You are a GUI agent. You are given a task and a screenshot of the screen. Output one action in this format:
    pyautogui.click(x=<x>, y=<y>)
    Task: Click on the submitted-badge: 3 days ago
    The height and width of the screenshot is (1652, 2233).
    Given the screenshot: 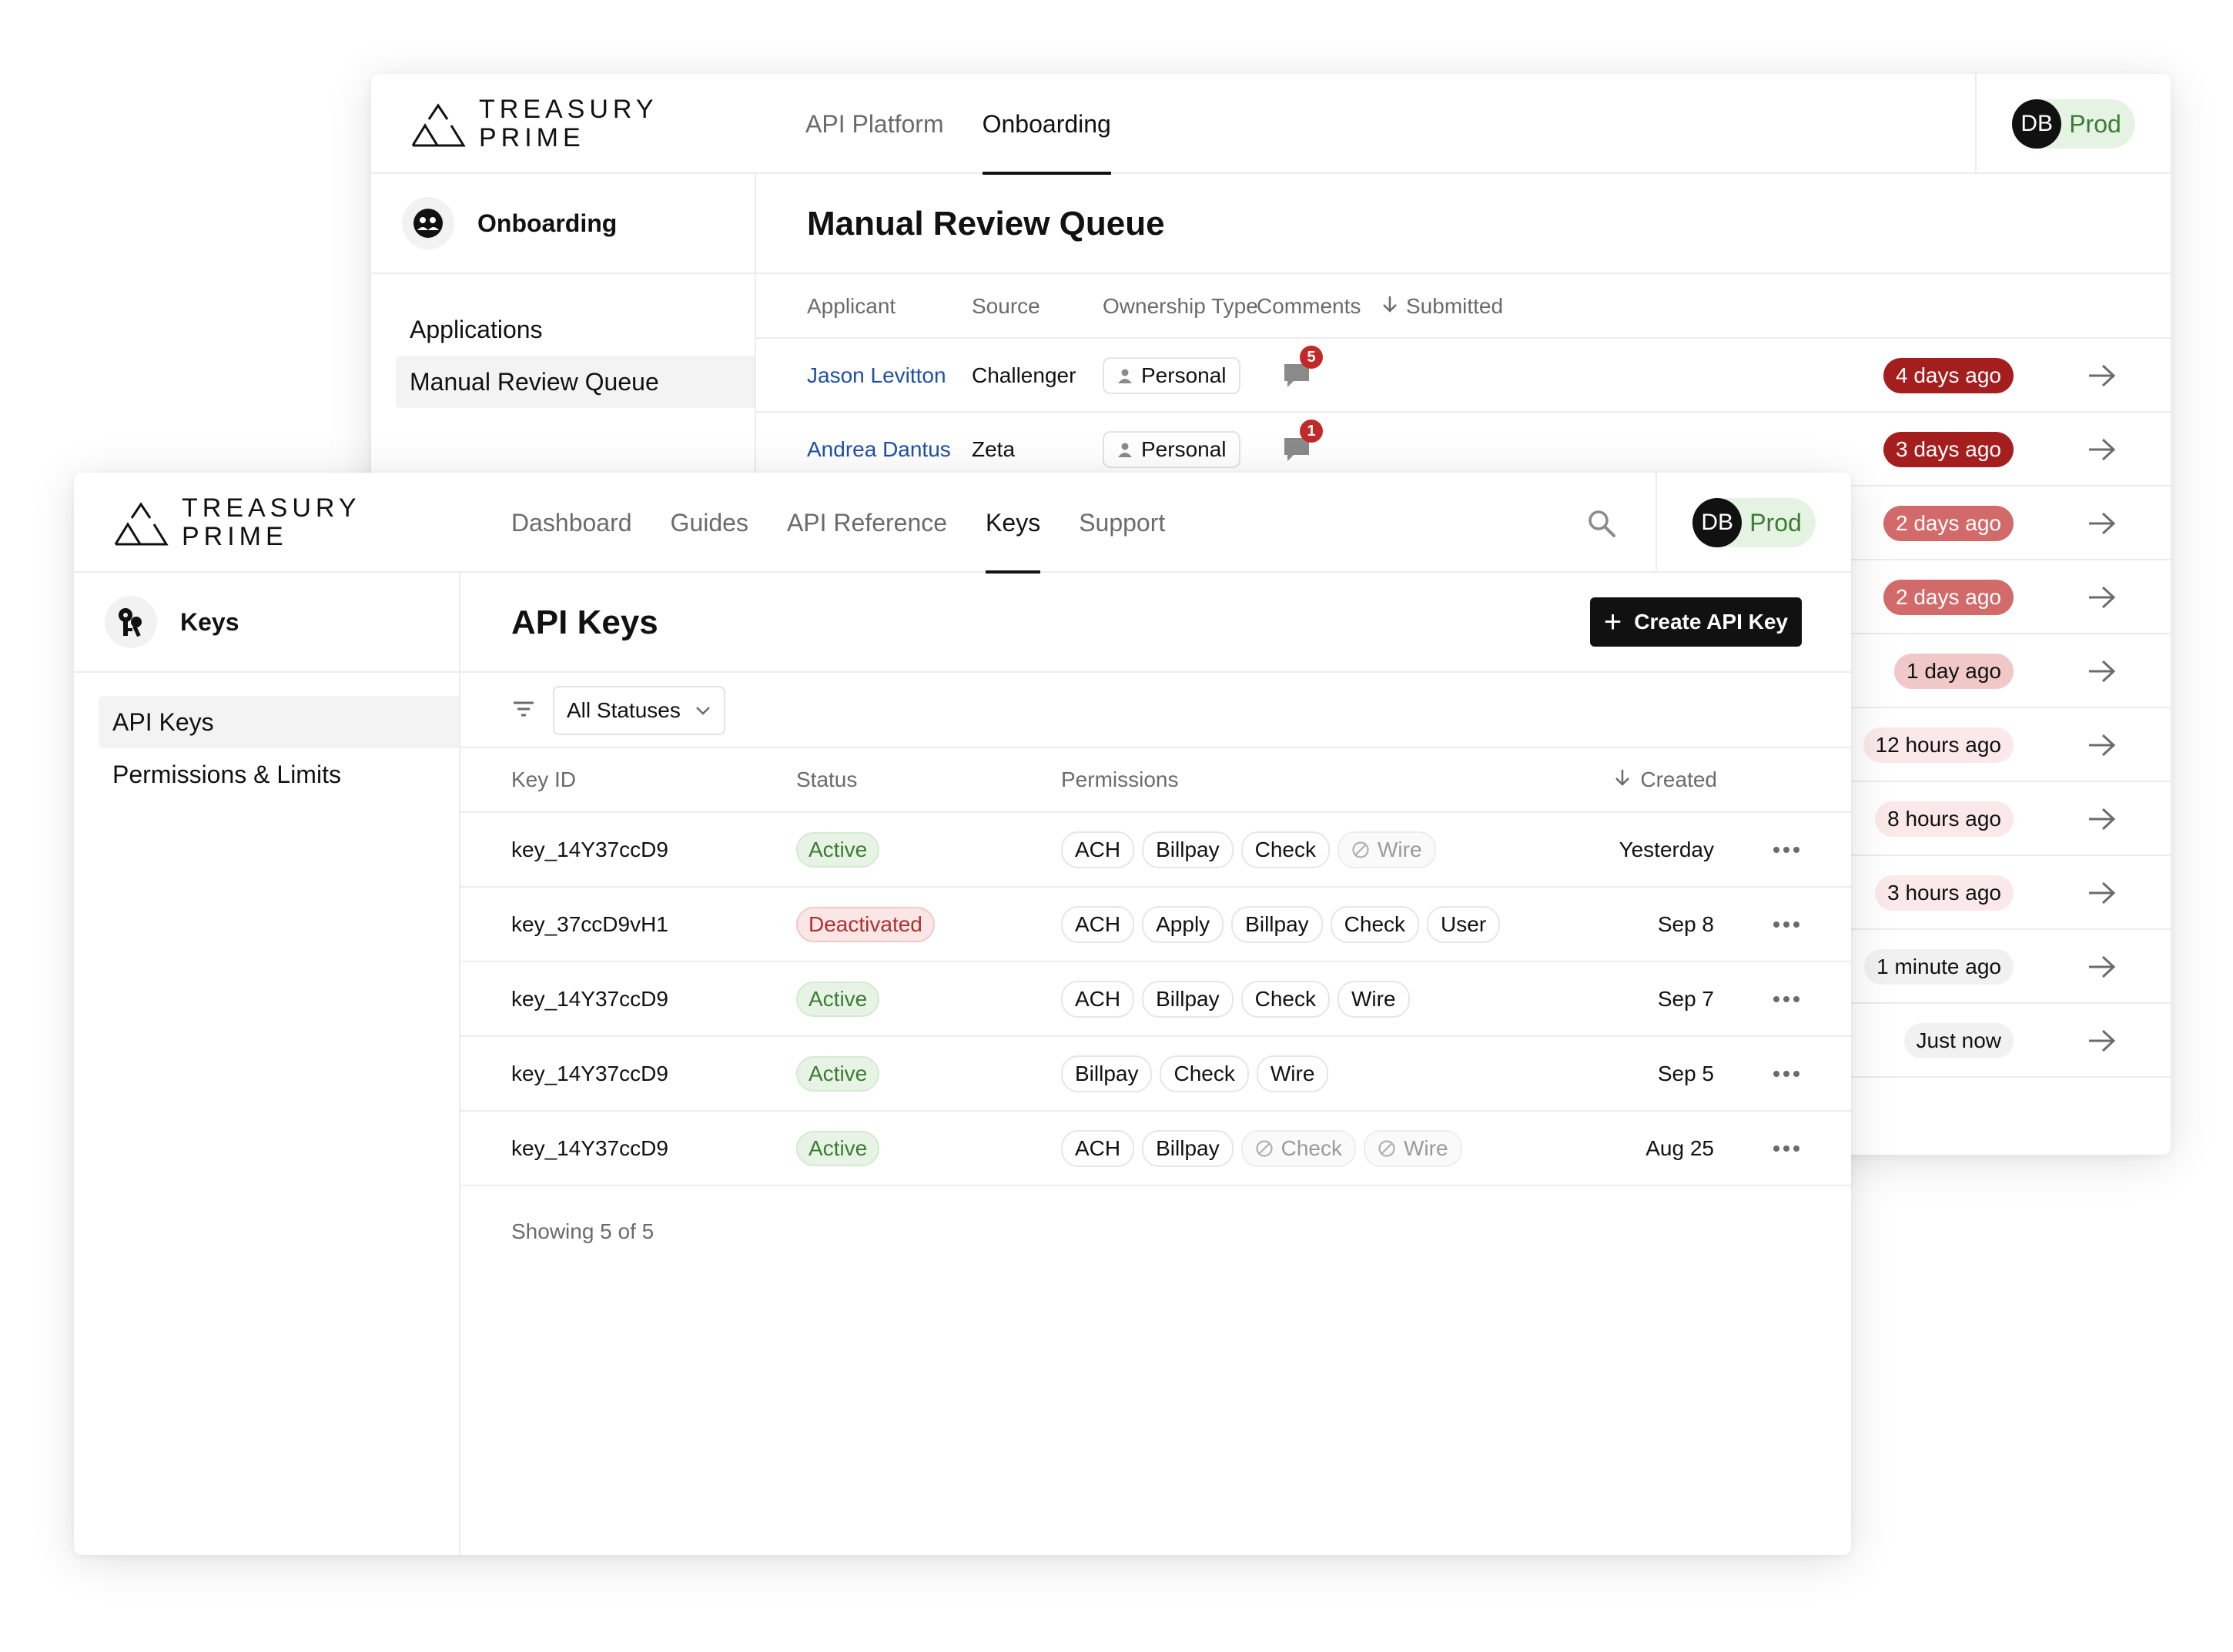 What is the action you would take?
    pyautogui.click(x=1948, y=449)
    